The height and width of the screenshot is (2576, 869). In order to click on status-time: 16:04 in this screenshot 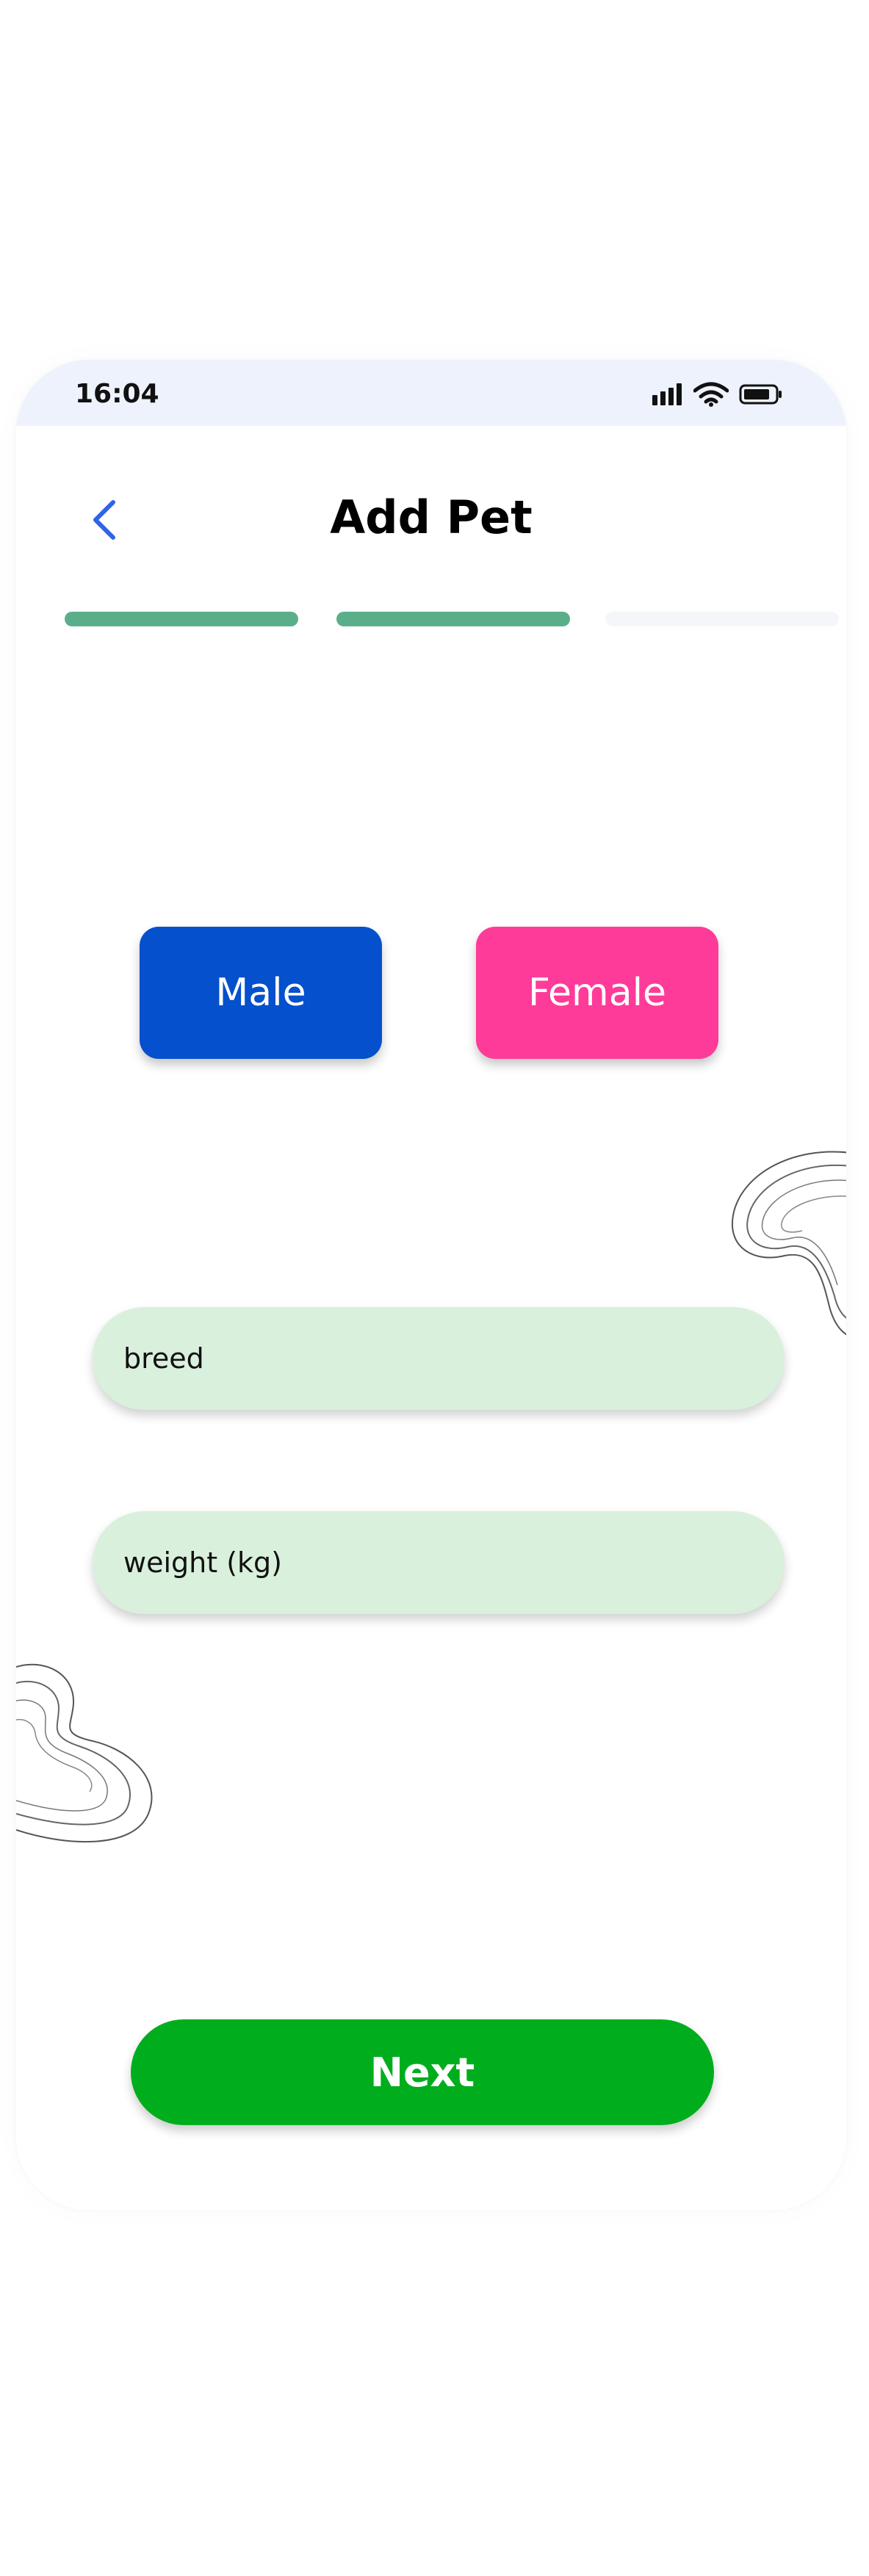, I will do `click(117, 394)`.